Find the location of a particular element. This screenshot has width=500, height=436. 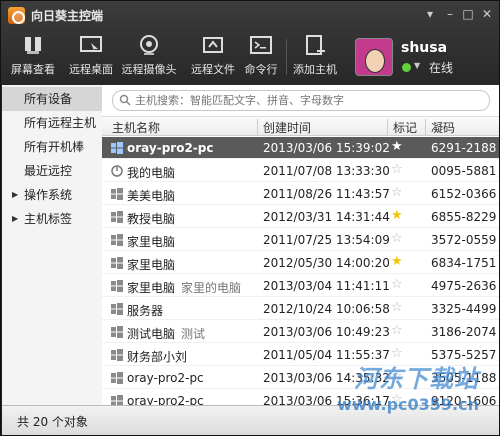

column-header-code: 凝码 is located at coordinates (443, 127).